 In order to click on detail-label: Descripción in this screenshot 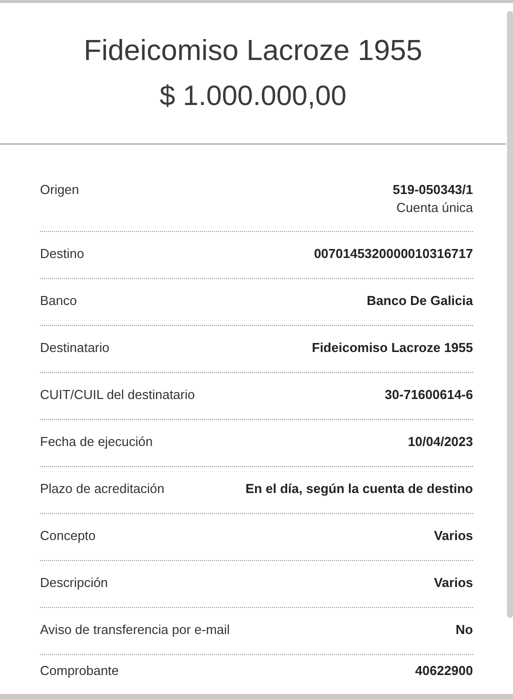, I will do `click(74, 582)`.